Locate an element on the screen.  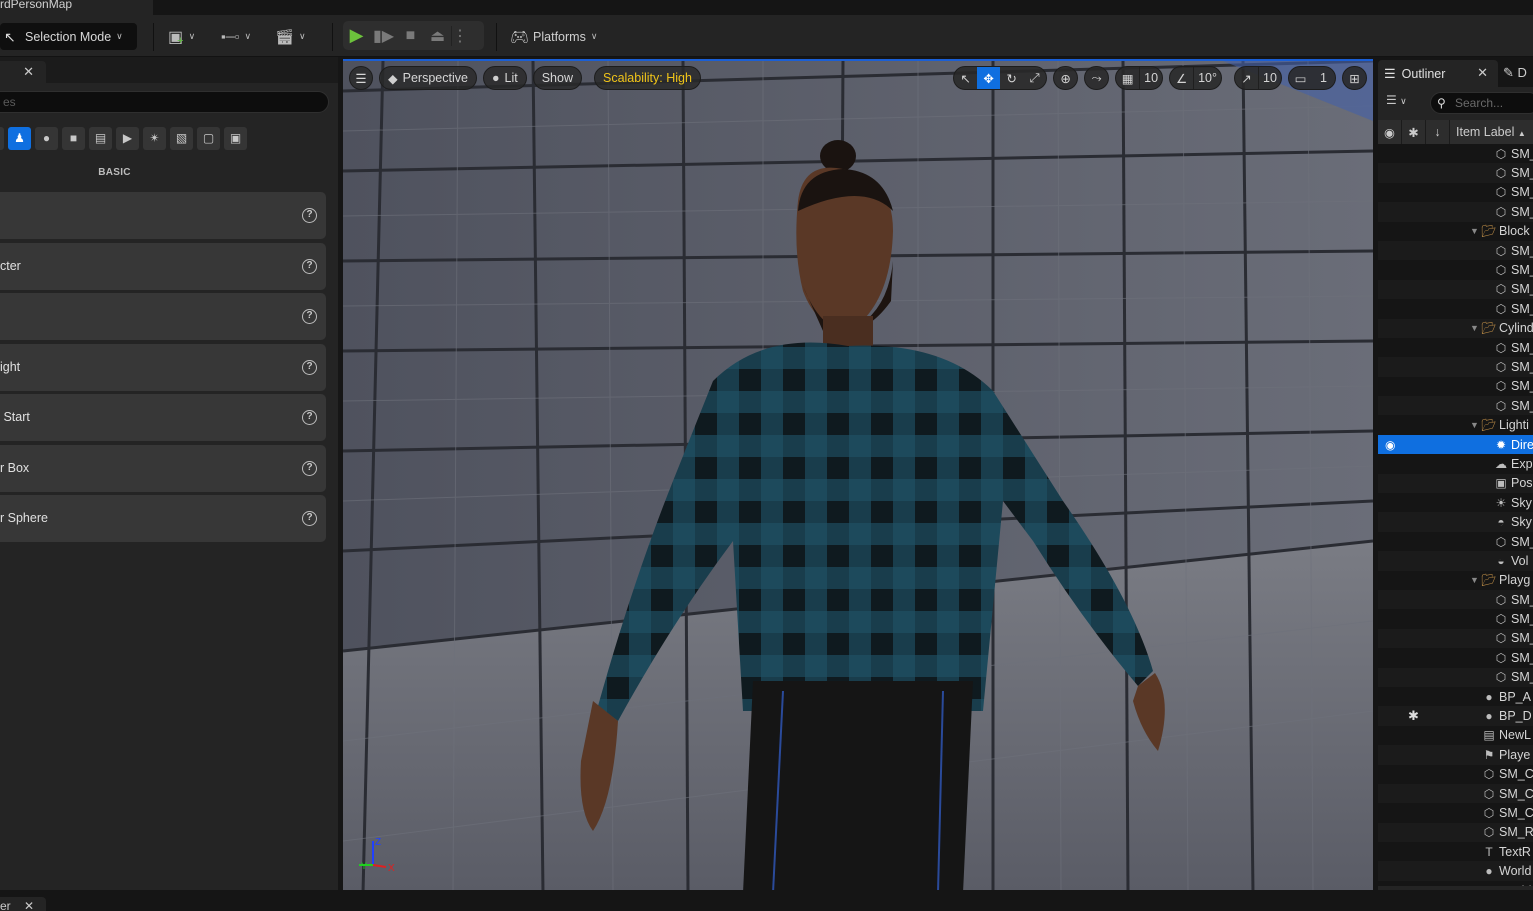
surface-snap-button: ⤳ is located at coordinates (1097, 78).